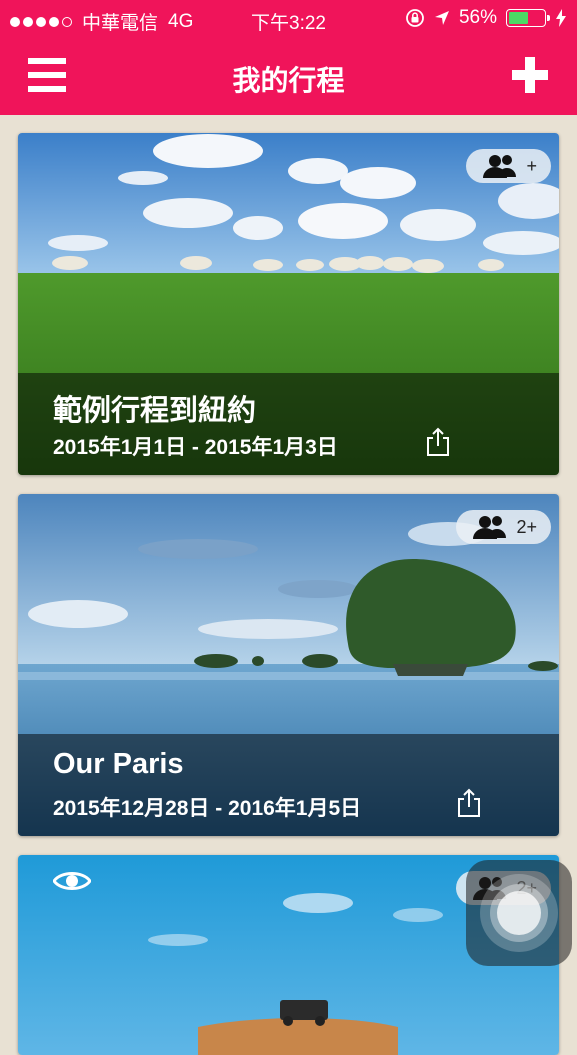 The image size is (577, 1055). I want to click on status-bar: 中華電信 4G 下午3:22 56%, so click(288, 18).